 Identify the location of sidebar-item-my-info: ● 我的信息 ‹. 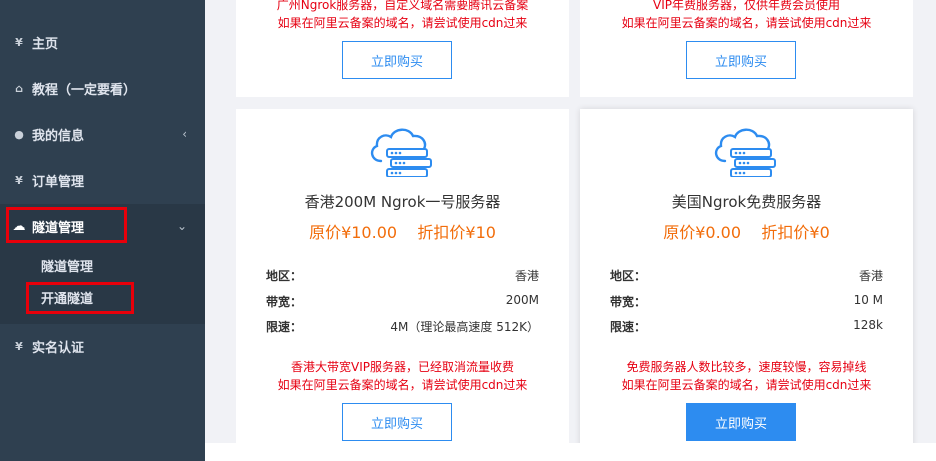
(102, 134).